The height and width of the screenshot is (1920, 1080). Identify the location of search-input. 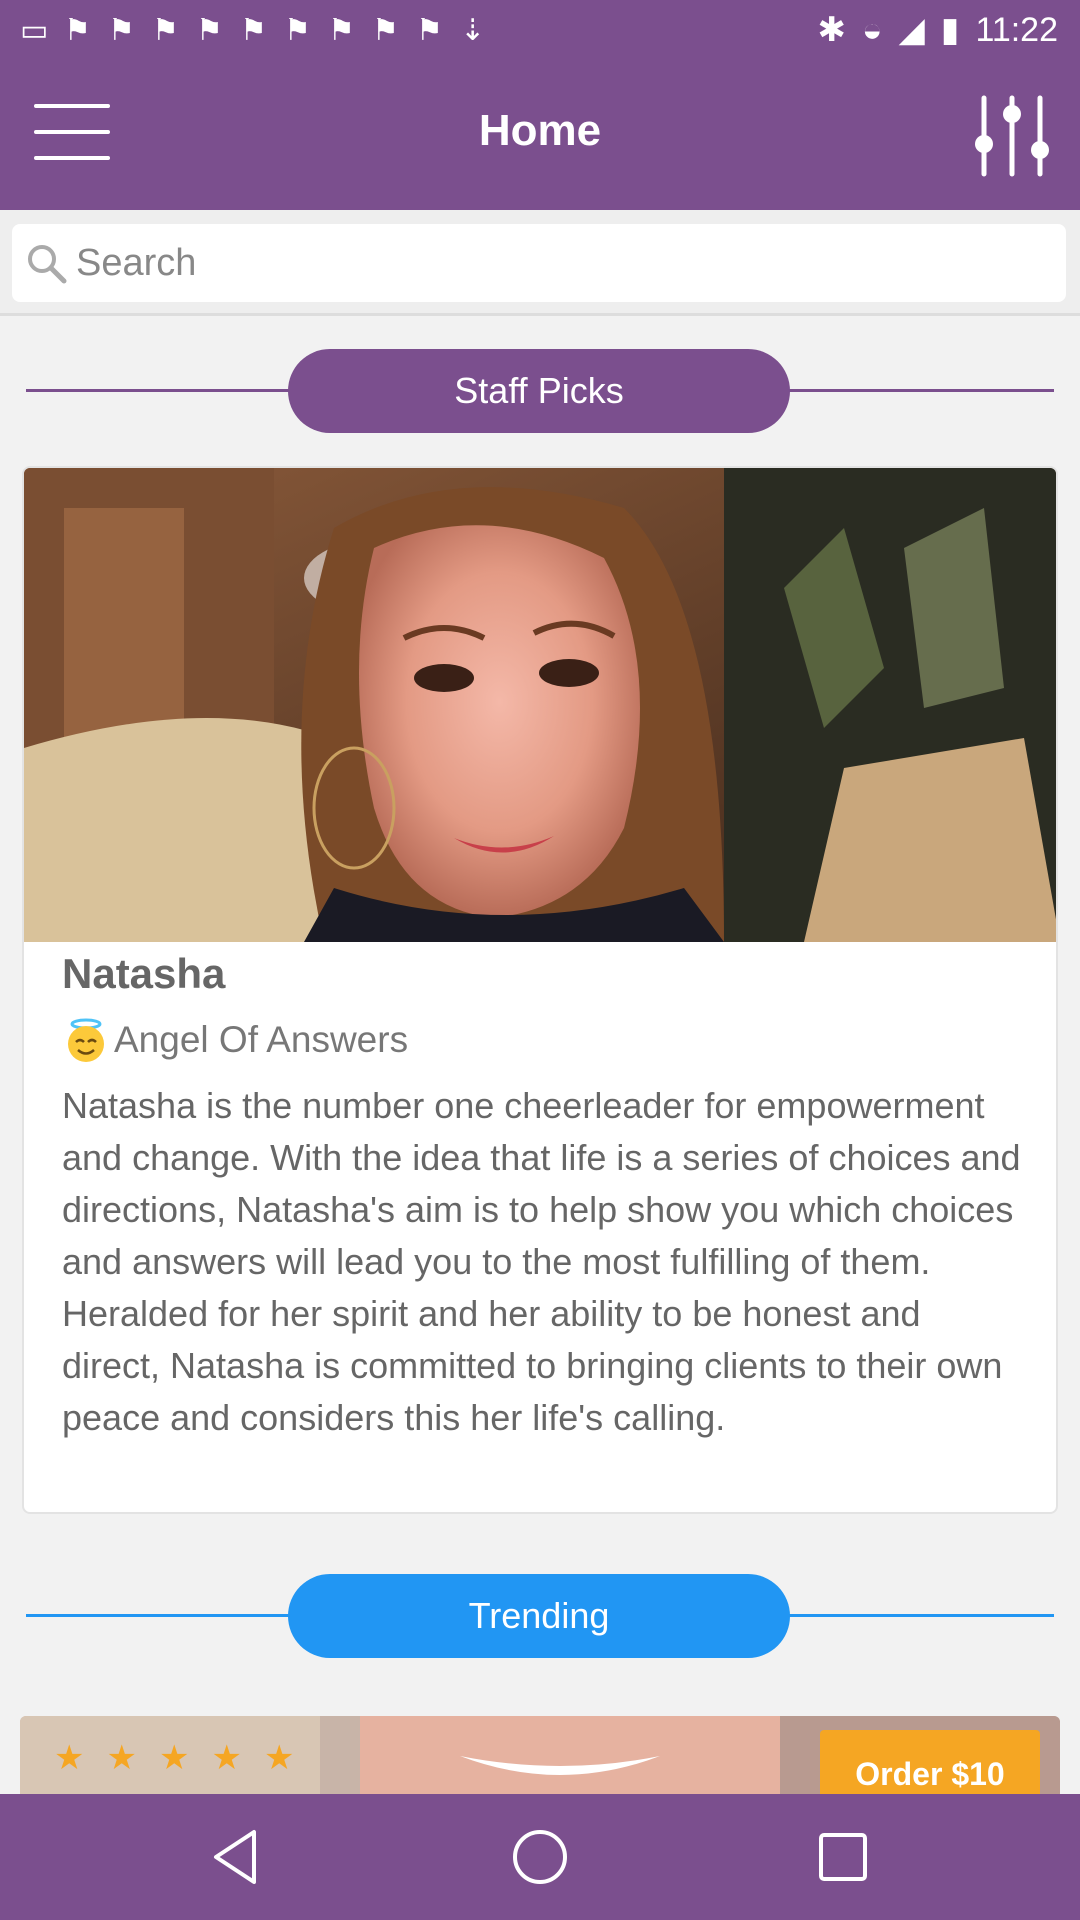
(526, 263).